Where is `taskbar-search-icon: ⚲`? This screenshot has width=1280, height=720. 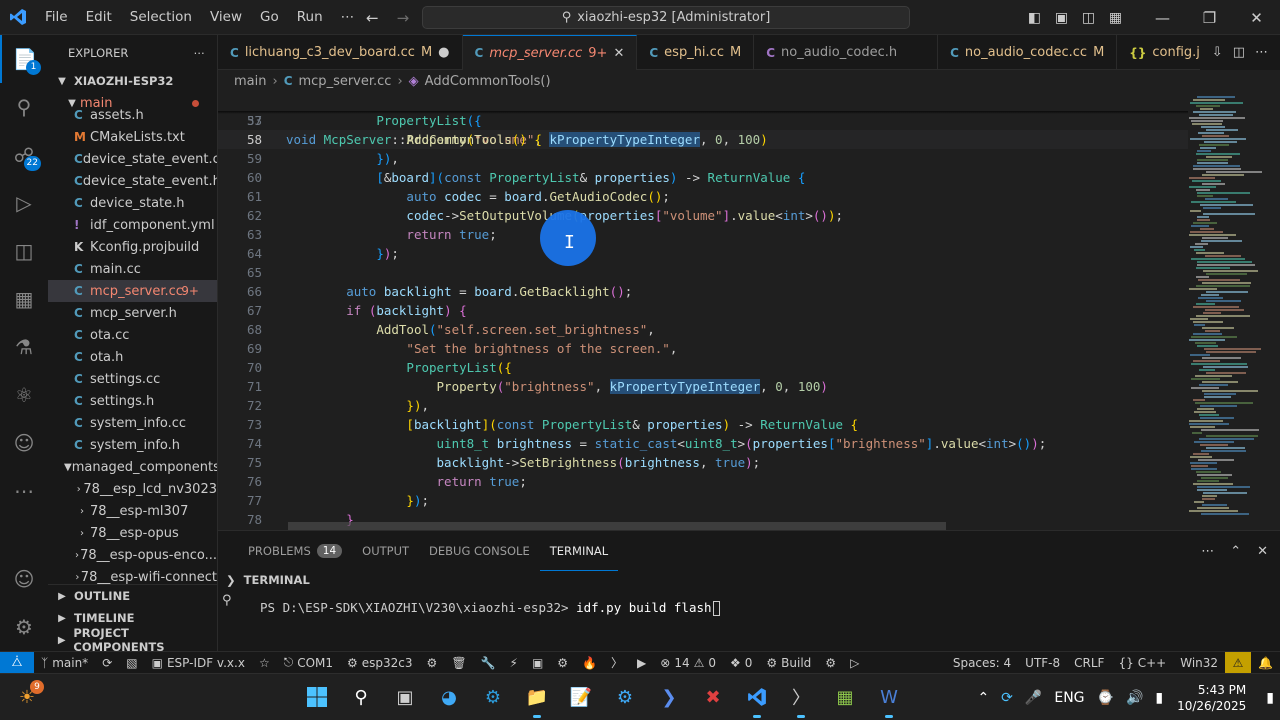 taskbar-search-icon: ⚲ is located at coordinates (361, 697).